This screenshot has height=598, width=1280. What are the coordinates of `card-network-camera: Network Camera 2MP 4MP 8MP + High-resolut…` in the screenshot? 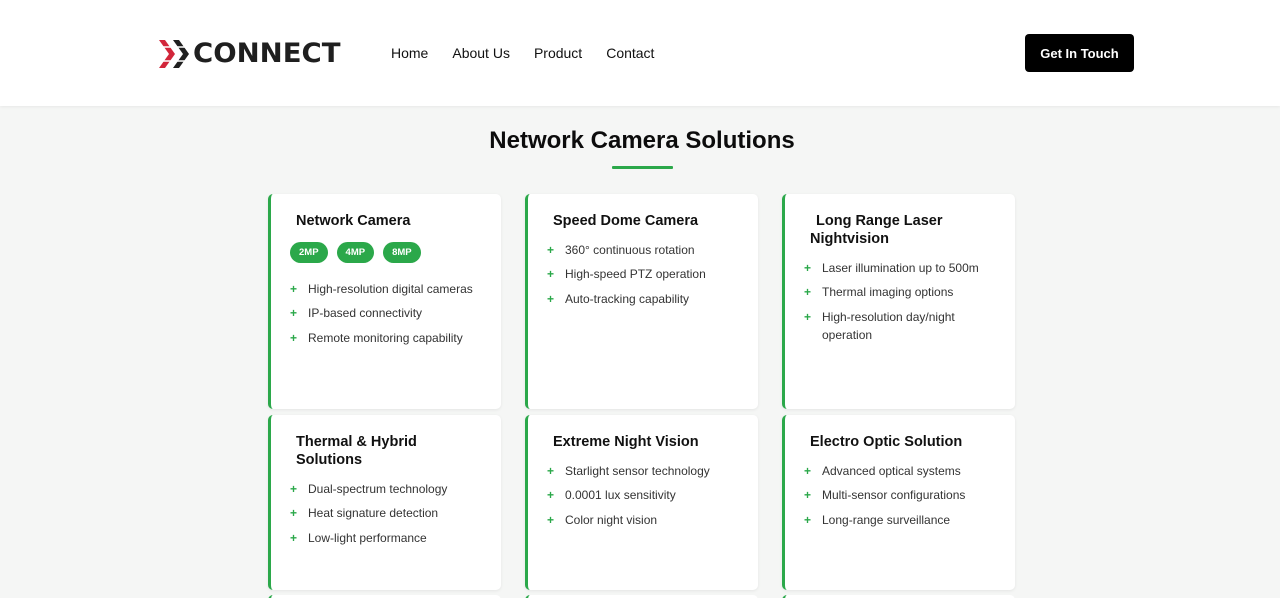 It's located at (384, 301).